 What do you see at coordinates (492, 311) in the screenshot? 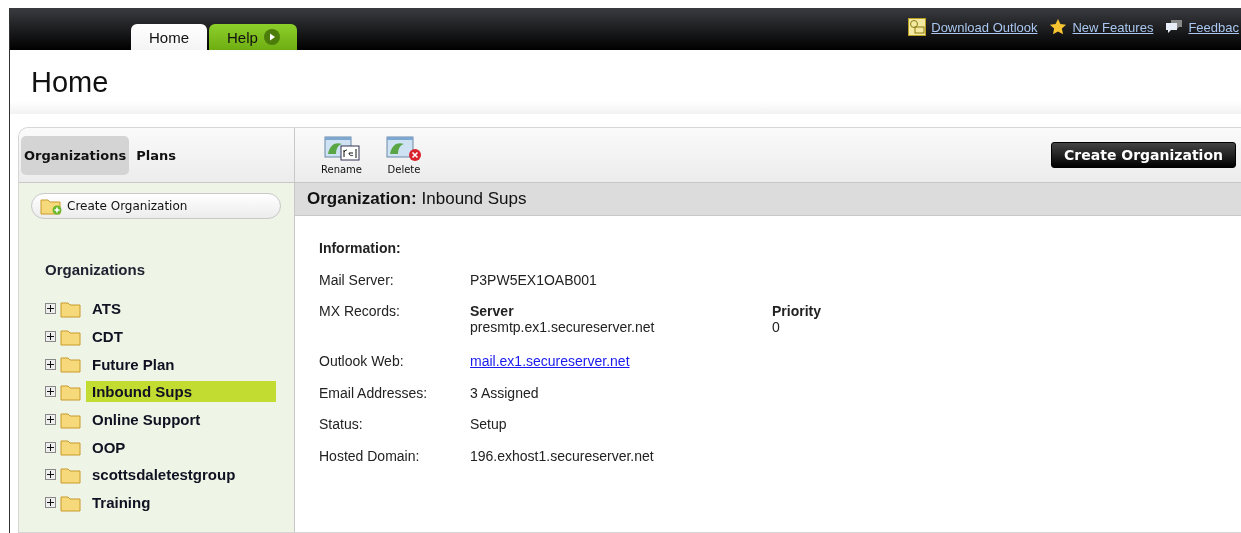
I see `column-heading: Server` at bounding box center [492, 311].